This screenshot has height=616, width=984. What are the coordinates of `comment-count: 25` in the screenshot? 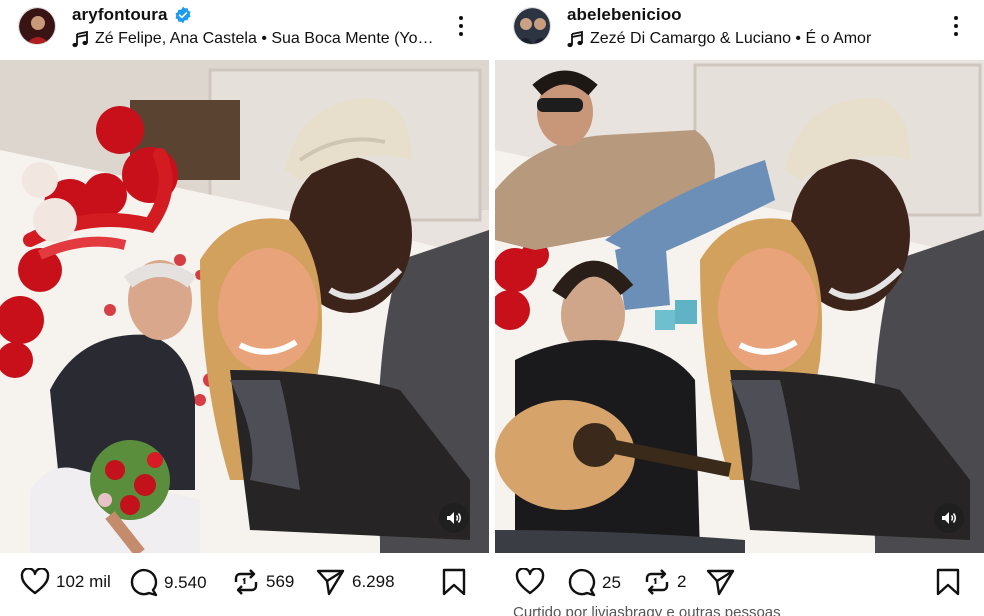 It's located at (611, 582).